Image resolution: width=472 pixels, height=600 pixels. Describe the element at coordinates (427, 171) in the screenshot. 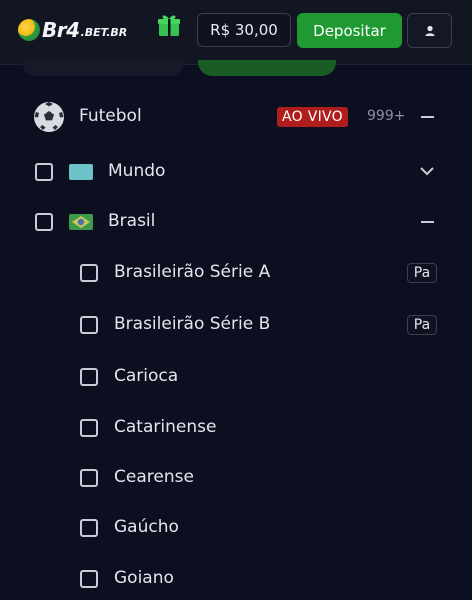

I see `chevron-down-icon` at that location.